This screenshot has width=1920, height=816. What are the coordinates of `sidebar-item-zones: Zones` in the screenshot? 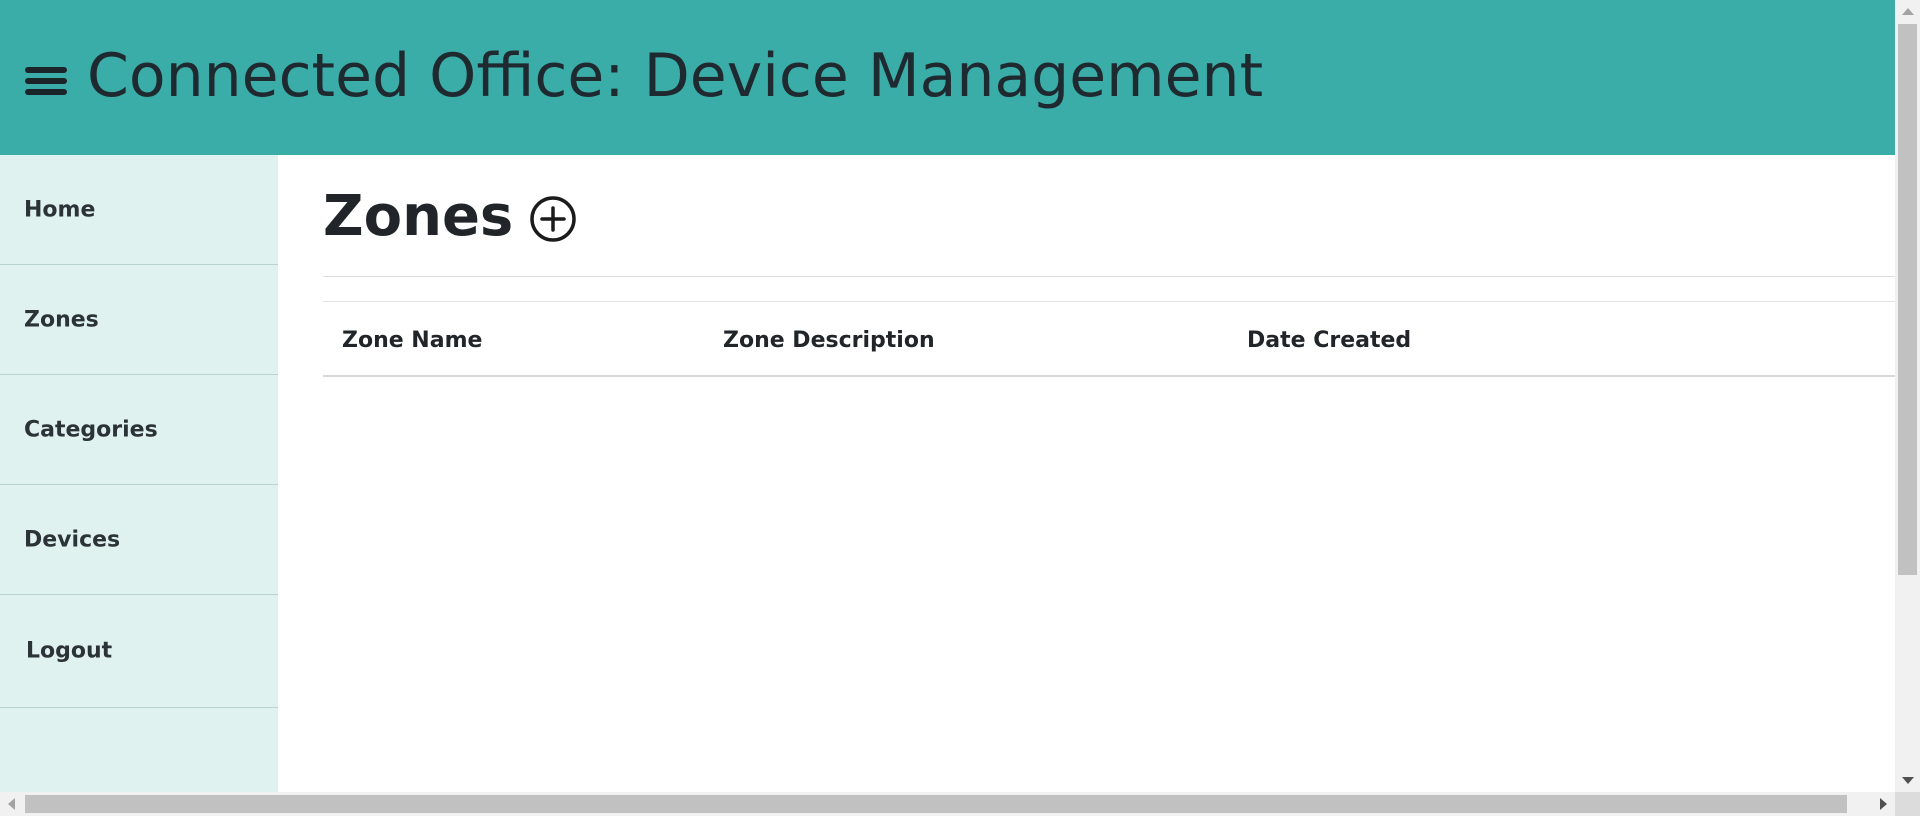 It's located at (139, 320).